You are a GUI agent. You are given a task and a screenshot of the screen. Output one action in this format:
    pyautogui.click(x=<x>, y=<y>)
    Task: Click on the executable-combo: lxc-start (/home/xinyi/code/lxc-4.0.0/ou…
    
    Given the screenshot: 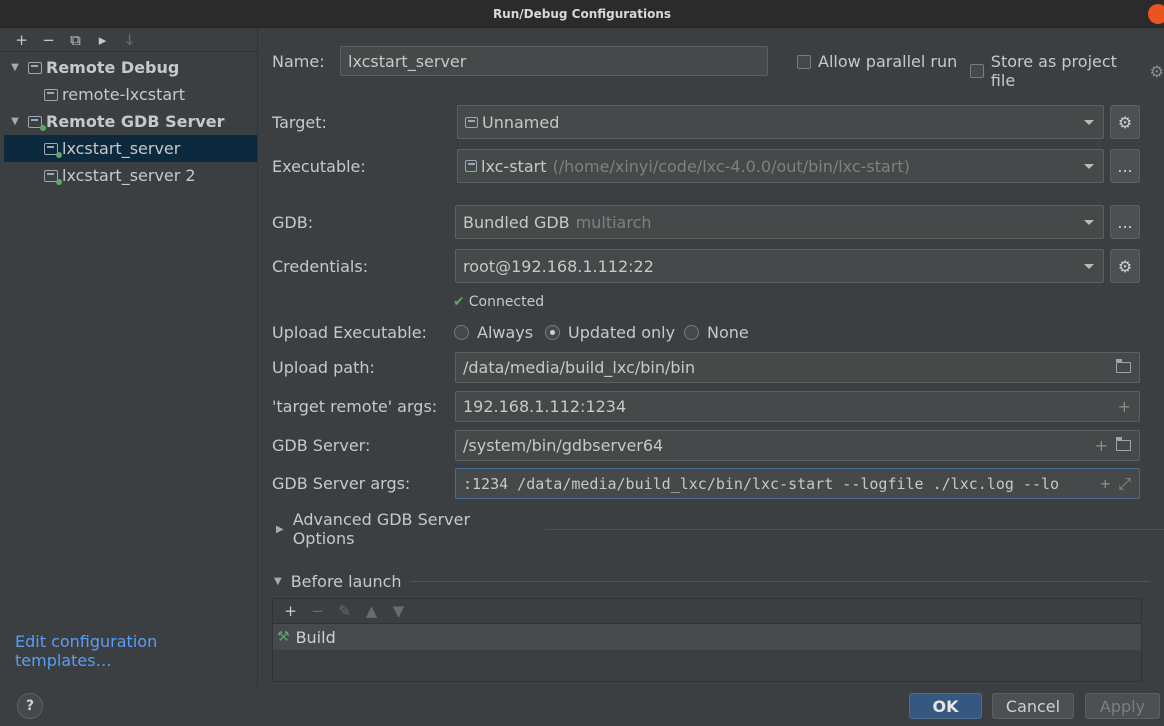 What is the action you would take?
    pyautogui.click(x=780, y=166)
    